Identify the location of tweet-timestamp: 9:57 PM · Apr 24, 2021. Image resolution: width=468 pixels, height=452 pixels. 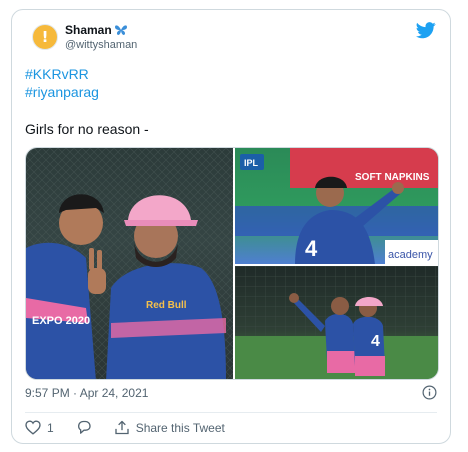
(86, 393).